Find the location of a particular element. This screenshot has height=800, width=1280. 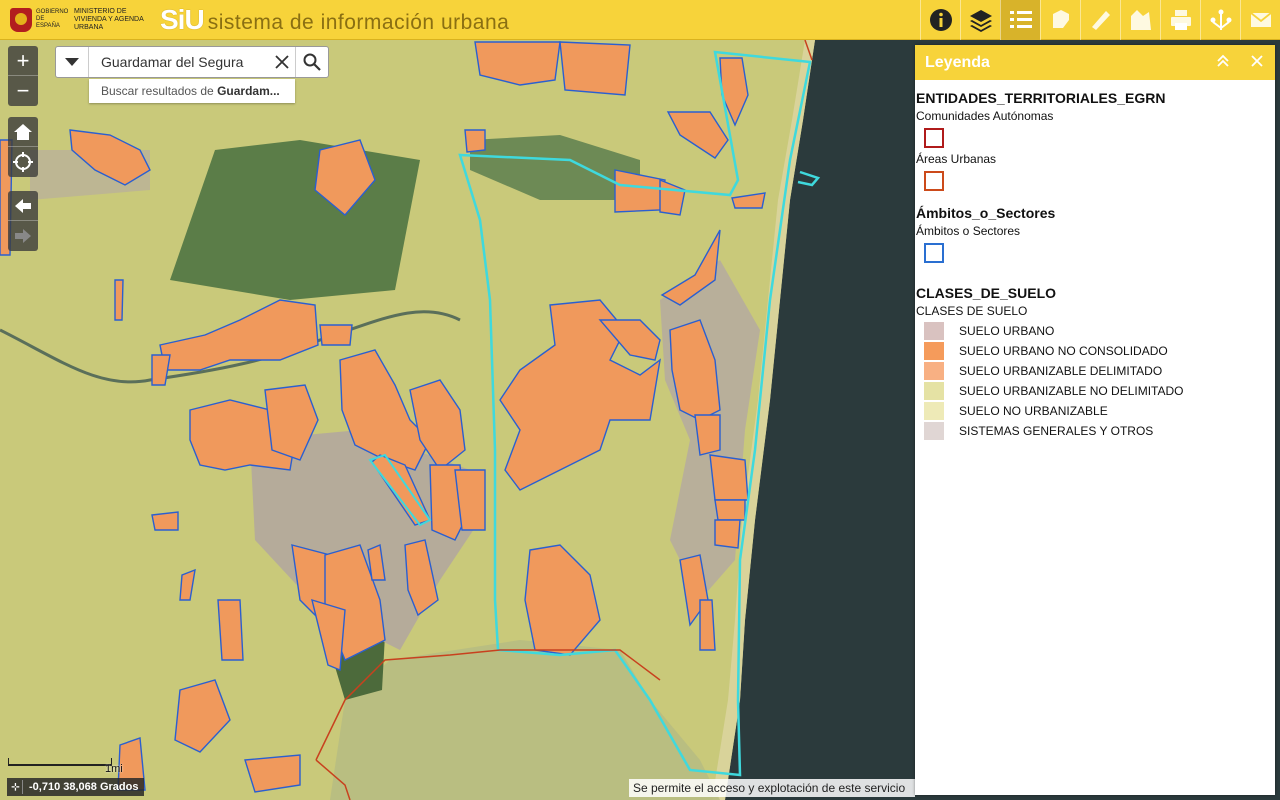

search-icon is located at coordinates (312, 62).